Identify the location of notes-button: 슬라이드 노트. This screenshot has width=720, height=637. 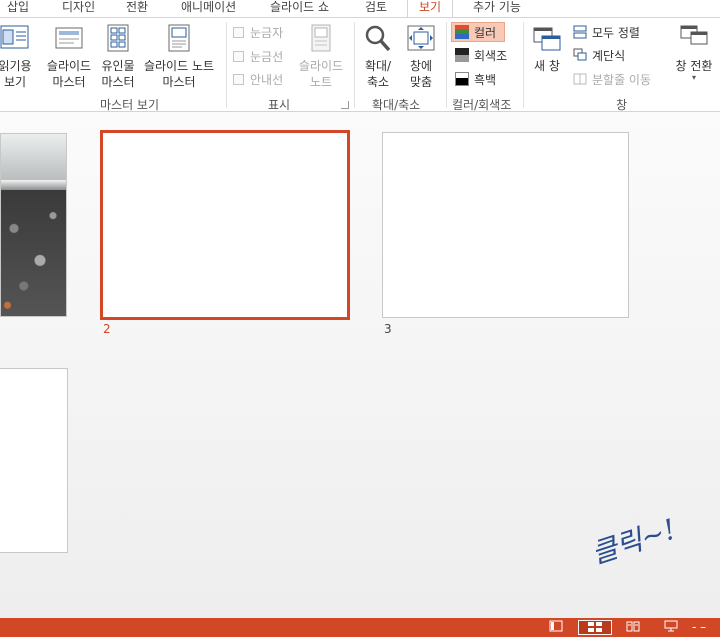
(321, 56).